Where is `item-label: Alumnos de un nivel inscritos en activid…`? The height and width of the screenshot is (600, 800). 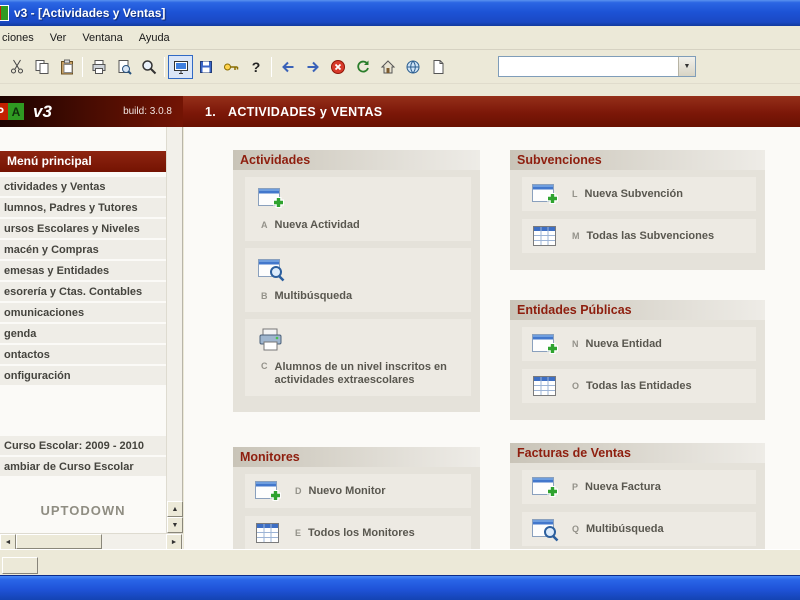 item-label: Alumnos de un nivel inscritos en activid… is located at coordinates (360, 373).